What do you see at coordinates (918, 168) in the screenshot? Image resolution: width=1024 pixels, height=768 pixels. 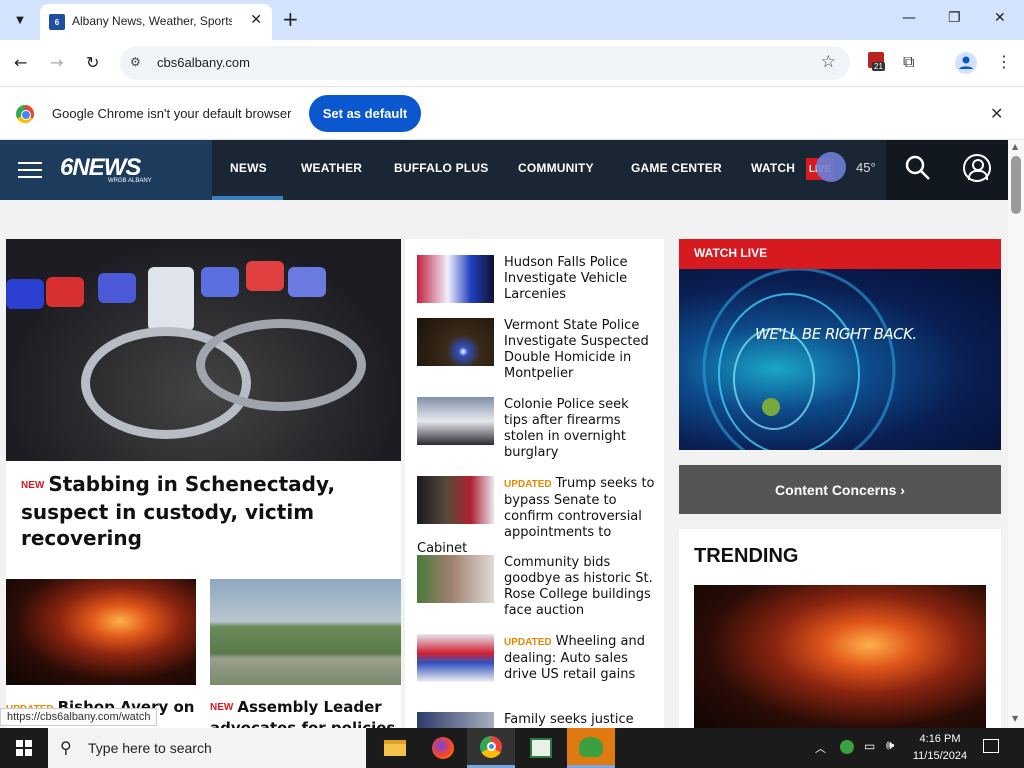 I see `search-icon` at bounding box center [918, 168].